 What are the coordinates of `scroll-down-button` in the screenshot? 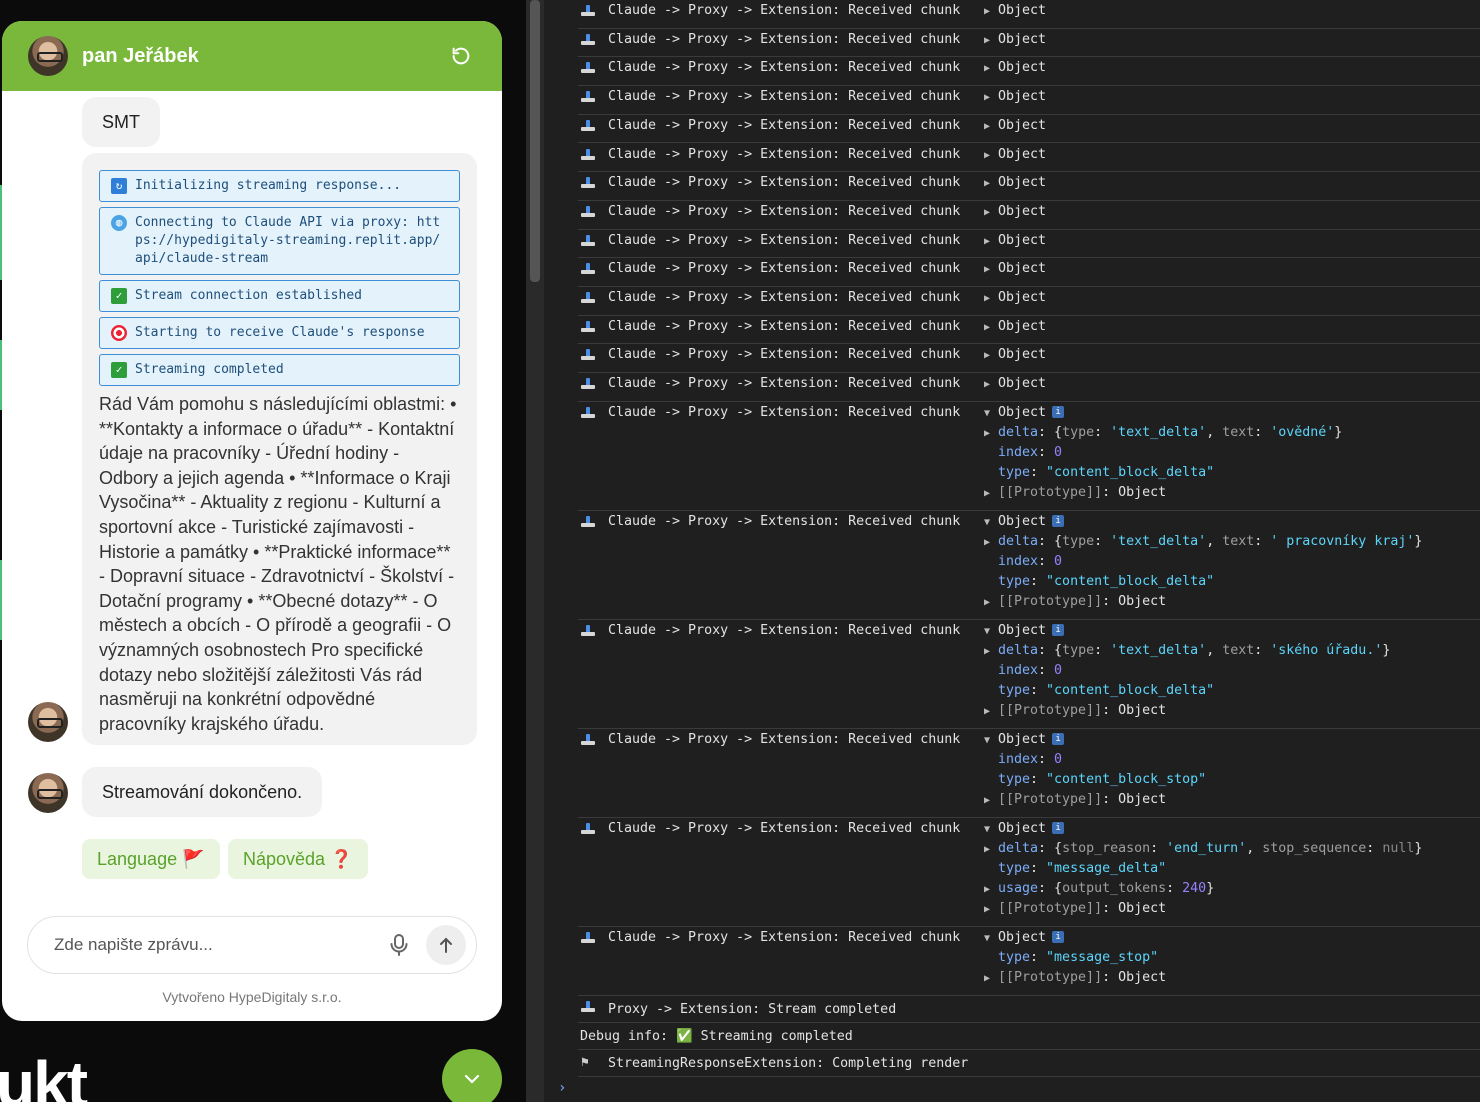 It's located at (472, 1075).